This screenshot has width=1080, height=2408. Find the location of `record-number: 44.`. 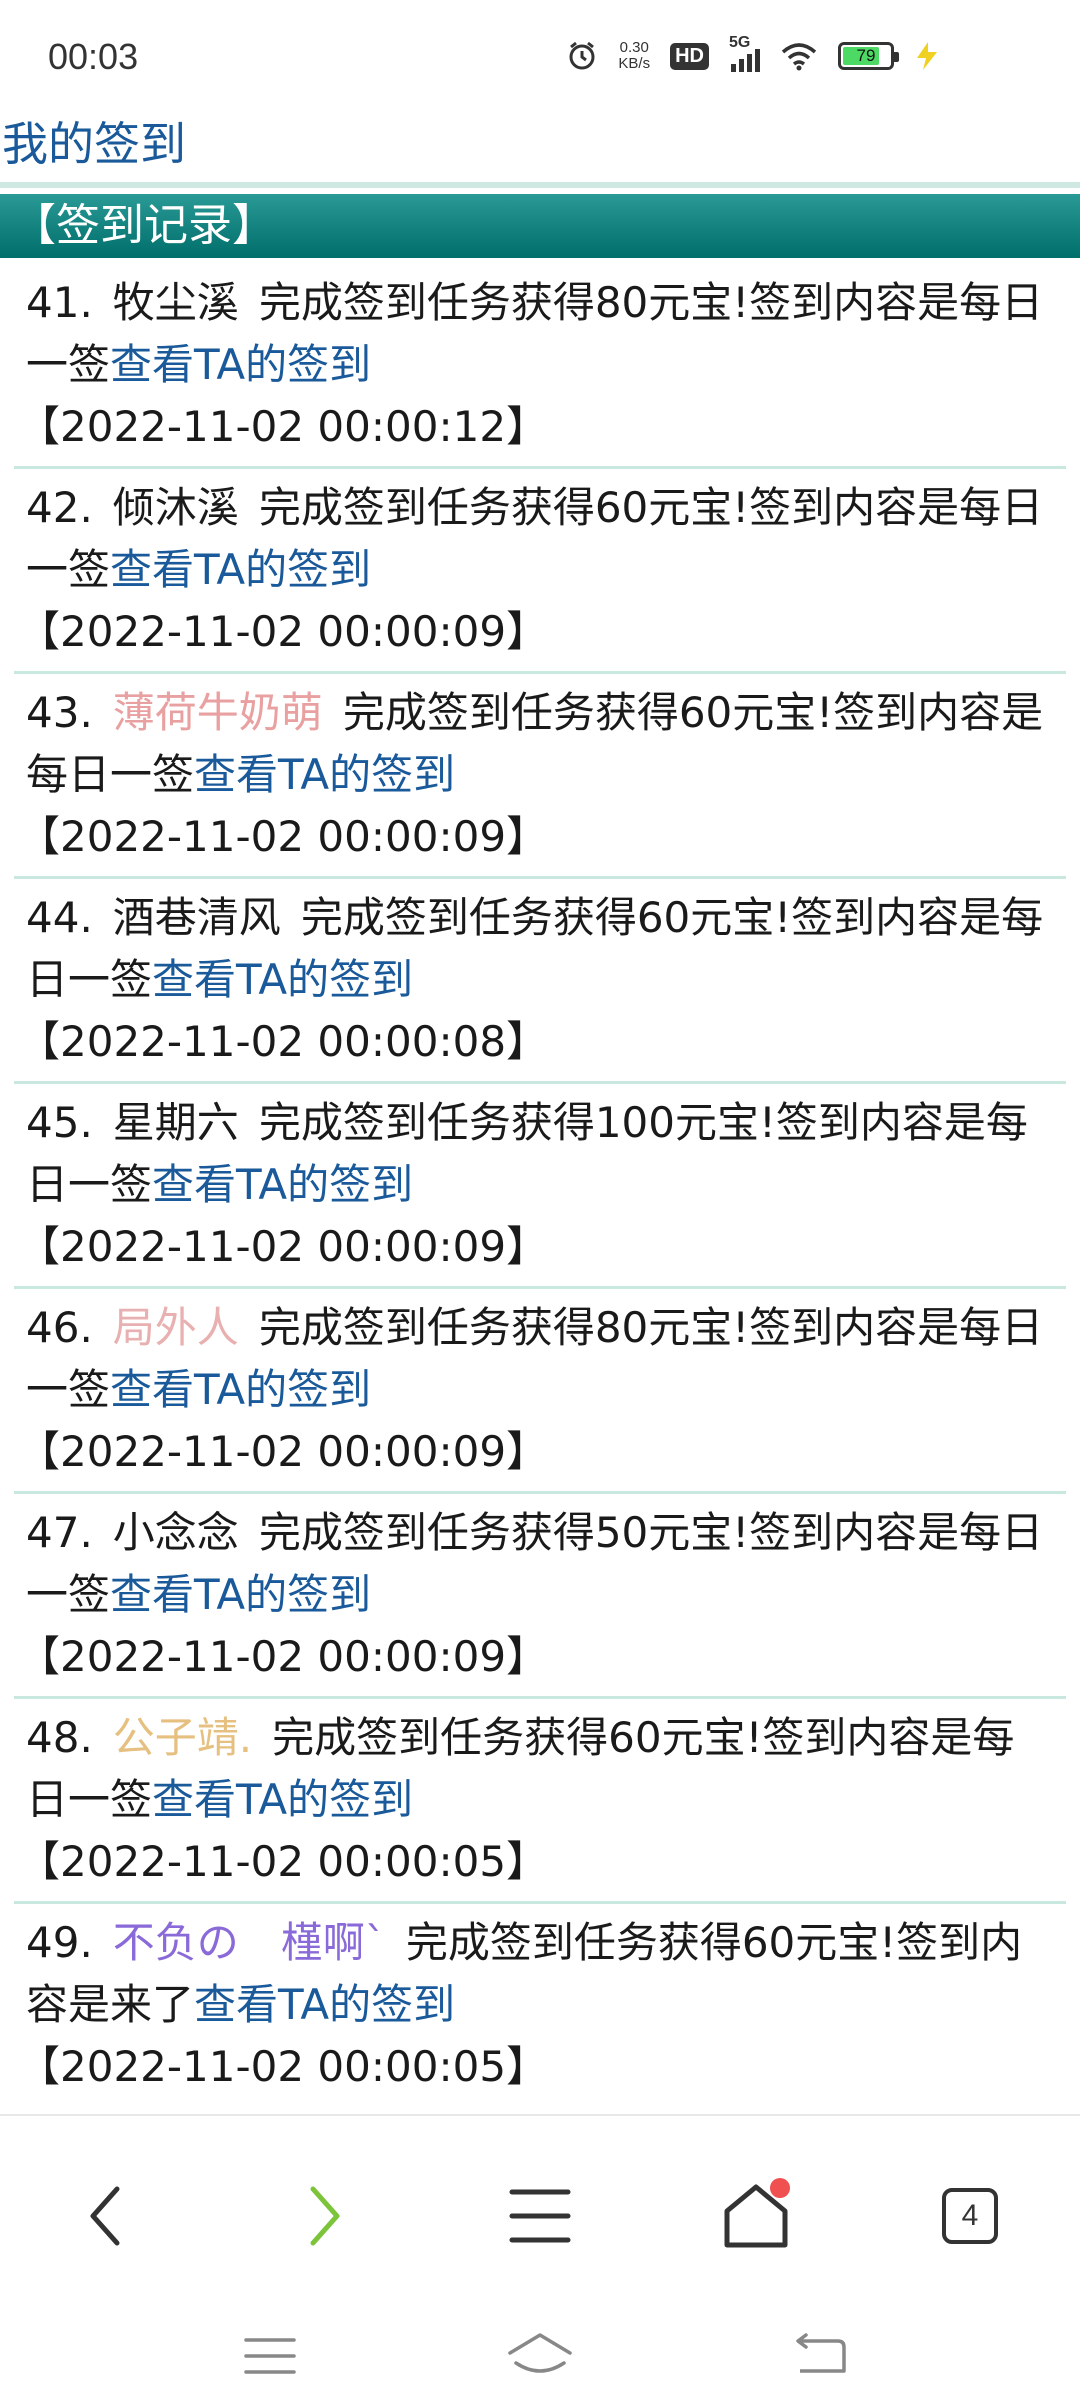

record-number: 44. is located at coordinates (59, 917).